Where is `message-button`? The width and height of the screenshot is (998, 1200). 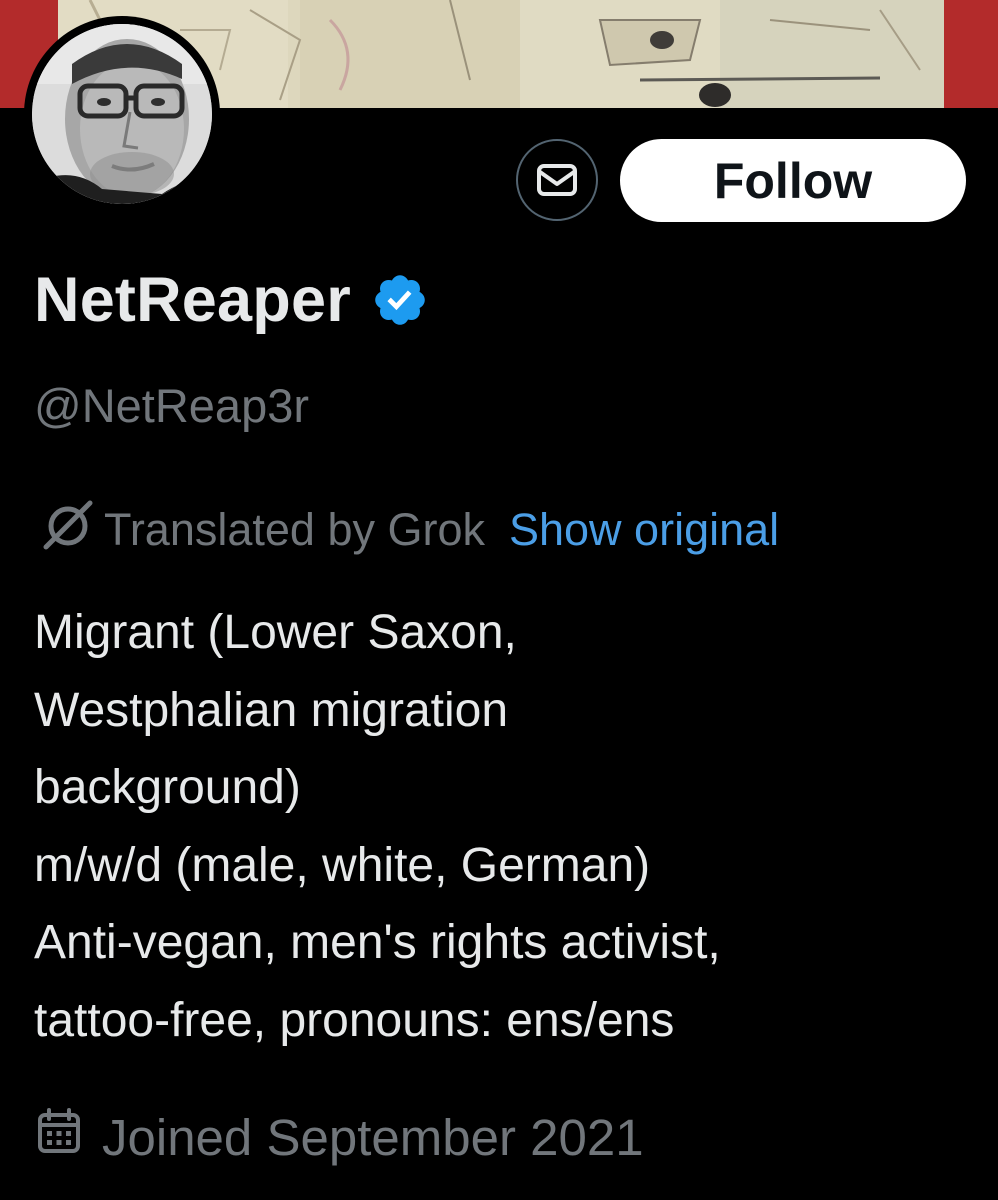 message-button is located at coordinates (557, 180).